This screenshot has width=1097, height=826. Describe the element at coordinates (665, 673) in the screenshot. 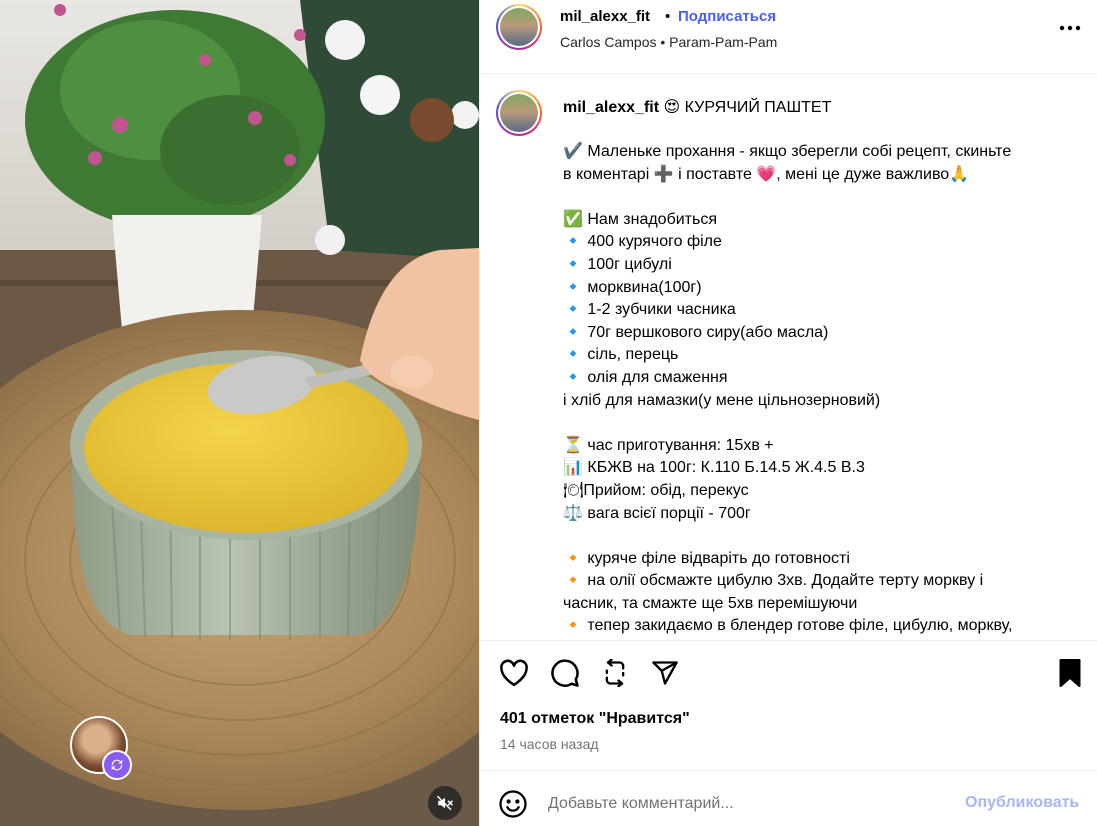

I see `share-icon` at that location.